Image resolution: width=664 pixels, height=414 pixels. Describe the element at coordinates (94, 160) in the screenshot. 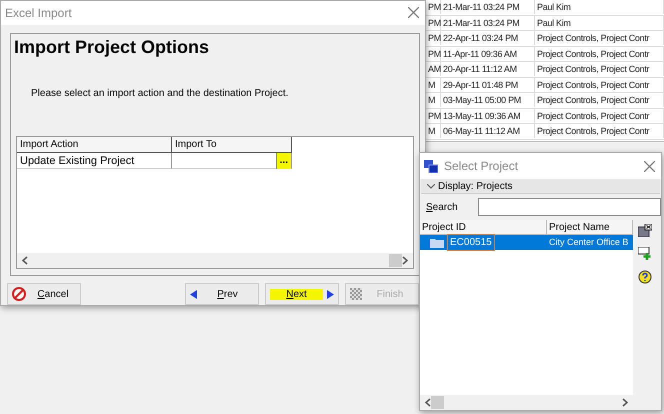

I see `table-cell: Update Existing Project` at that location.